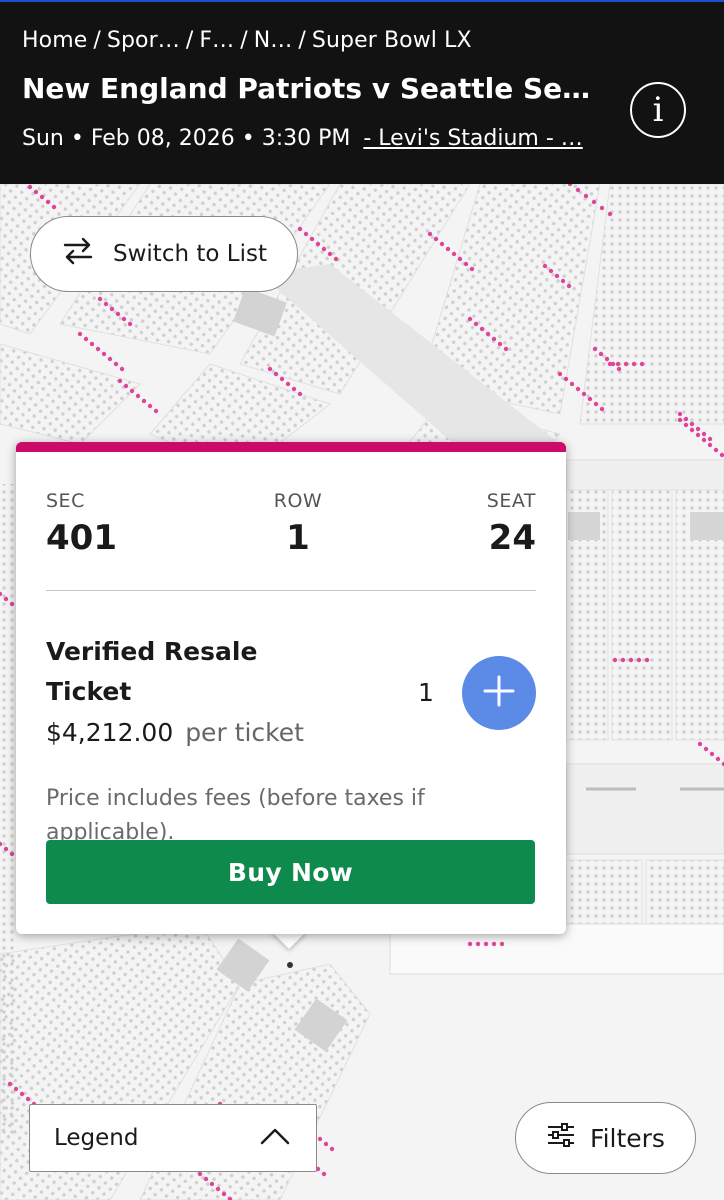 This screenshot has width=724, height=1200. I want to click on legend-toggle: Legend, so click(173, 1138).